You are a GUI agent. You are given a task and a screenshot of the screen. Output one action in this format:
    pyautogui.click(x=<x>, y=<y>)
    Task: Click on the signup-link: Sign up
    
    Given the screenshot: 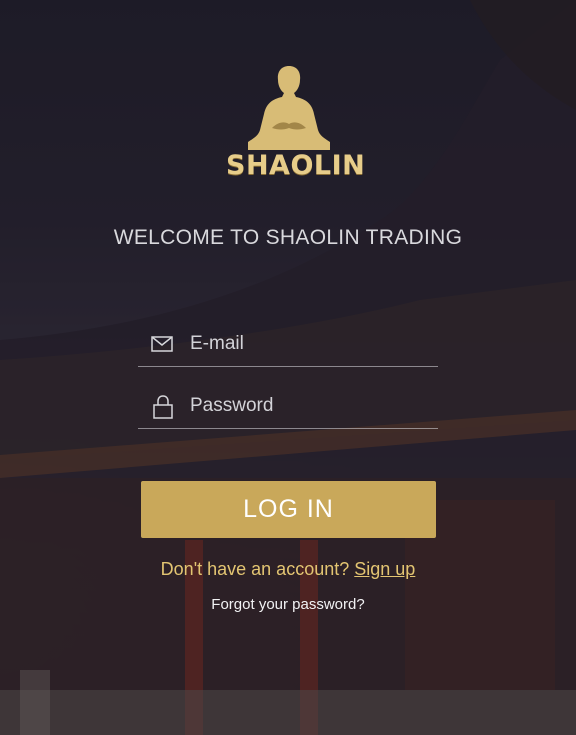 What is the action you would take?
    pyautogui.click(x=384, y=569)
    